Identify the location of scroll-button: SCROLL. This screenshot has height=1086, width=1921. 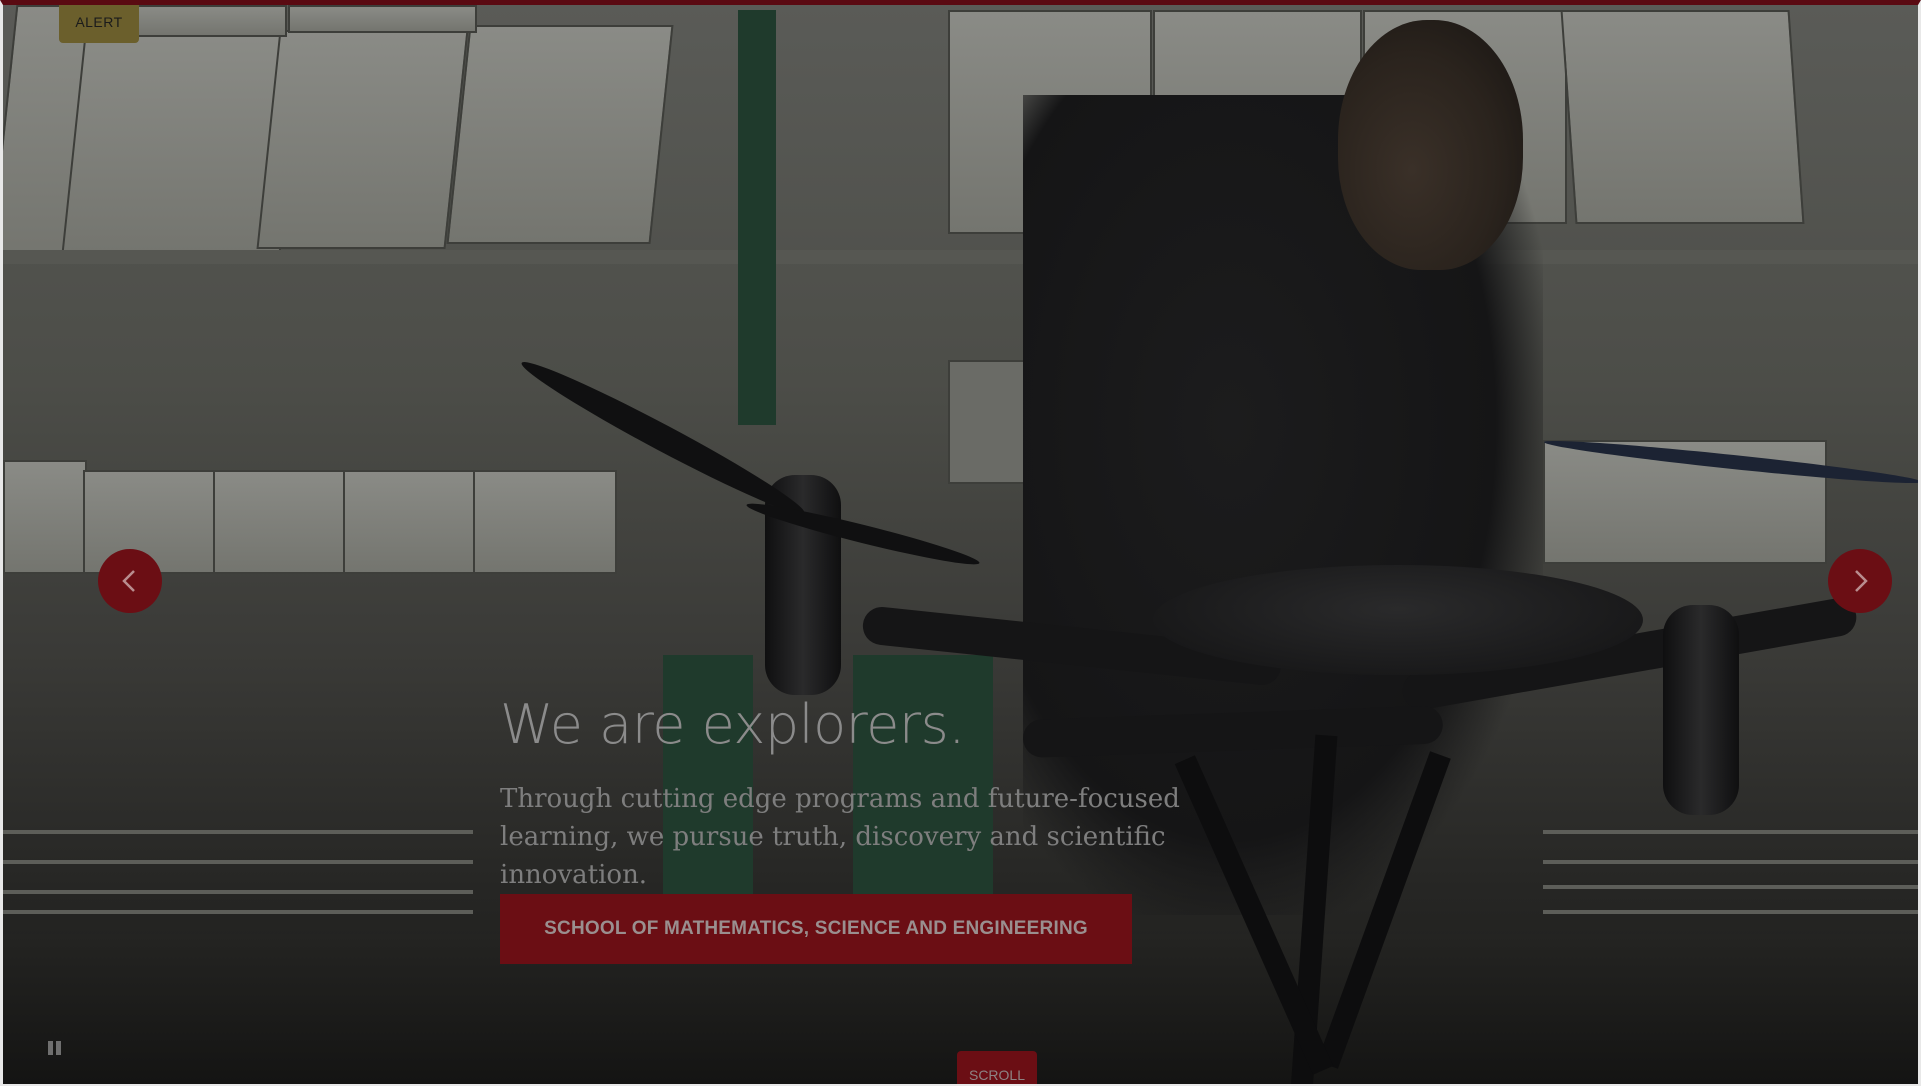
(997, 1067).